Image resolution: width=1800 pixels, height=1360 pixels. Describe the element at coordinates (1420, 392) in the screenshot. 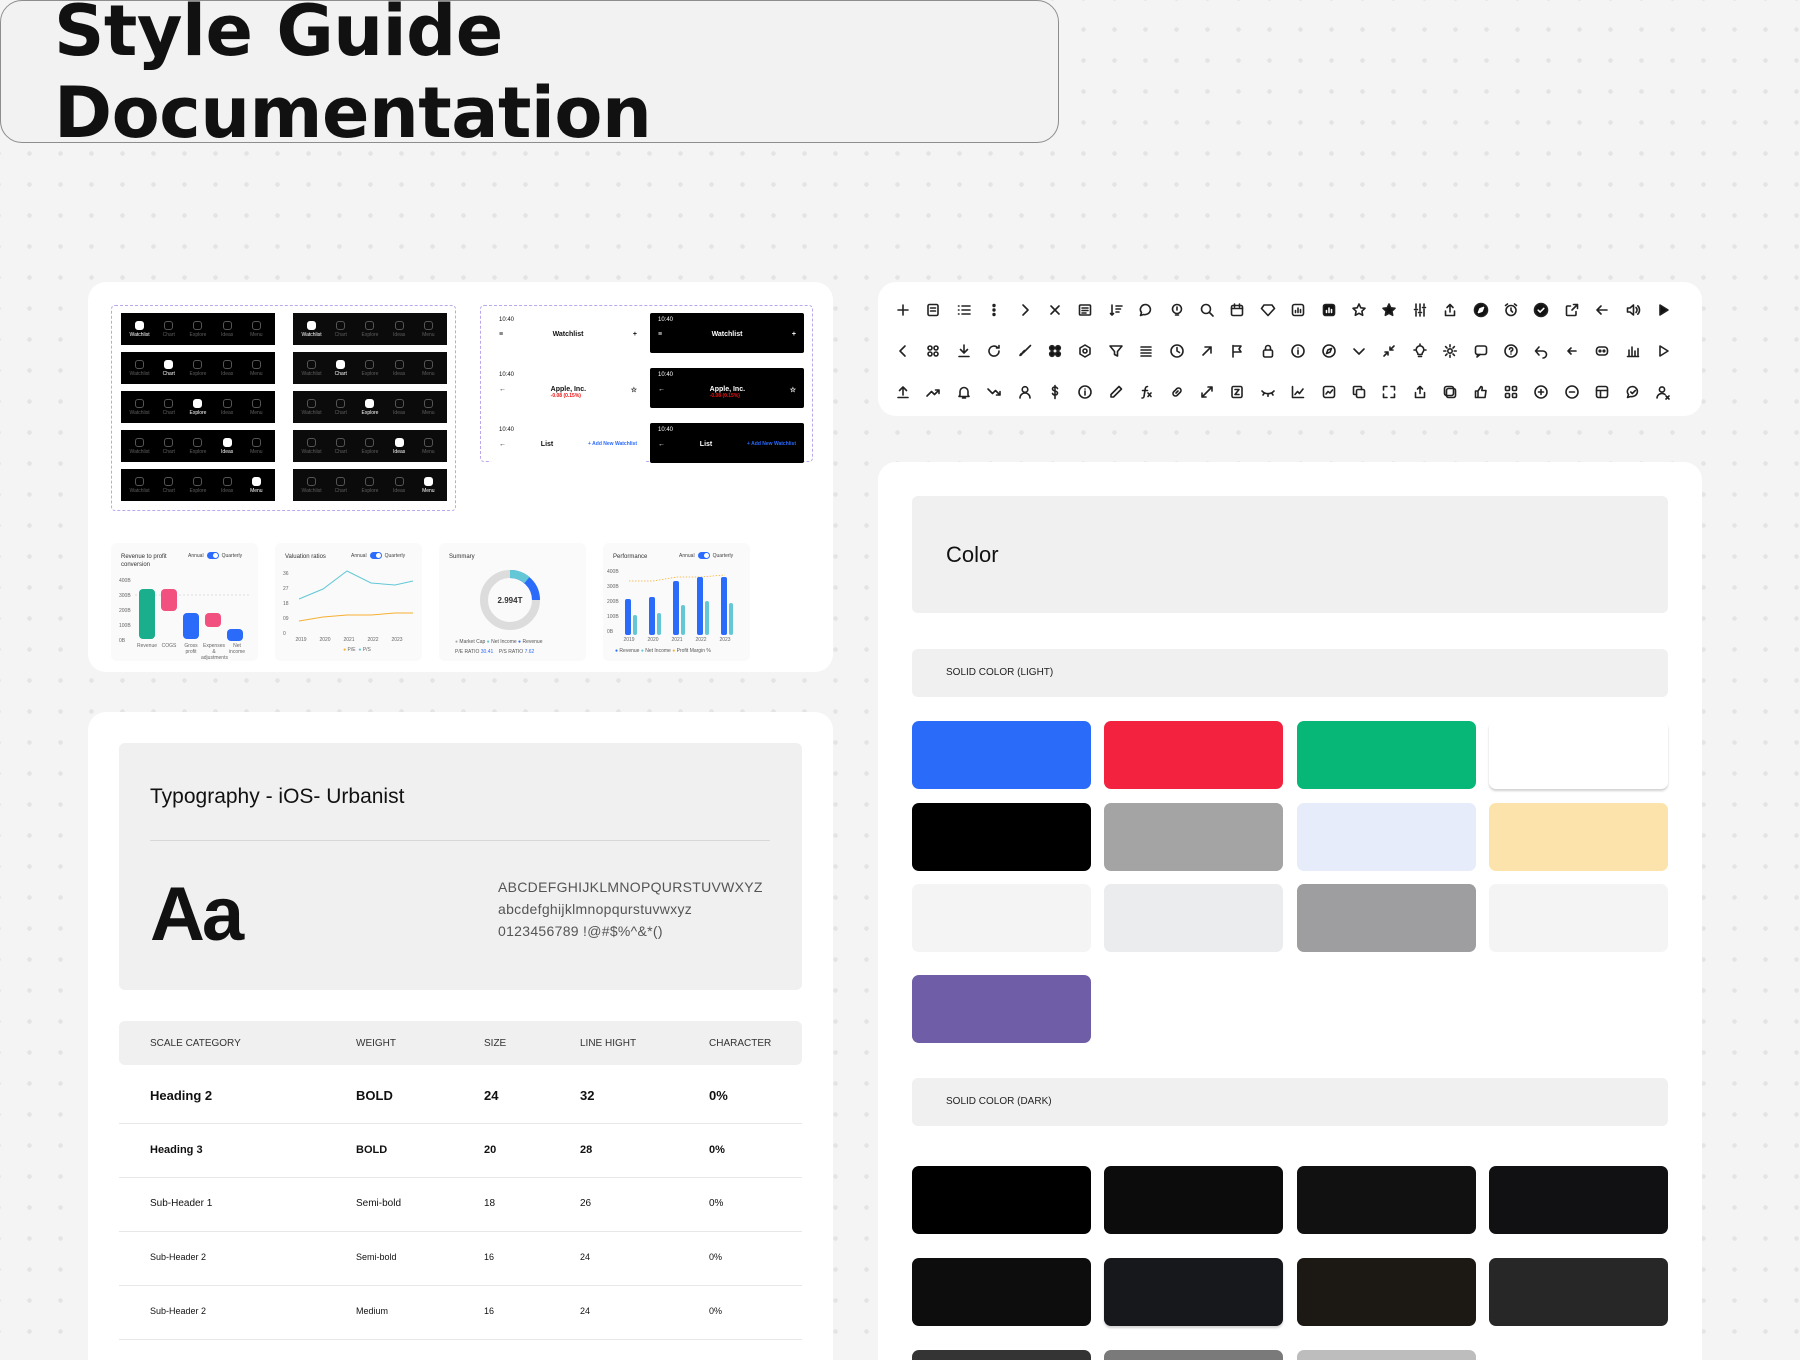

I see `export-icon` at that location.